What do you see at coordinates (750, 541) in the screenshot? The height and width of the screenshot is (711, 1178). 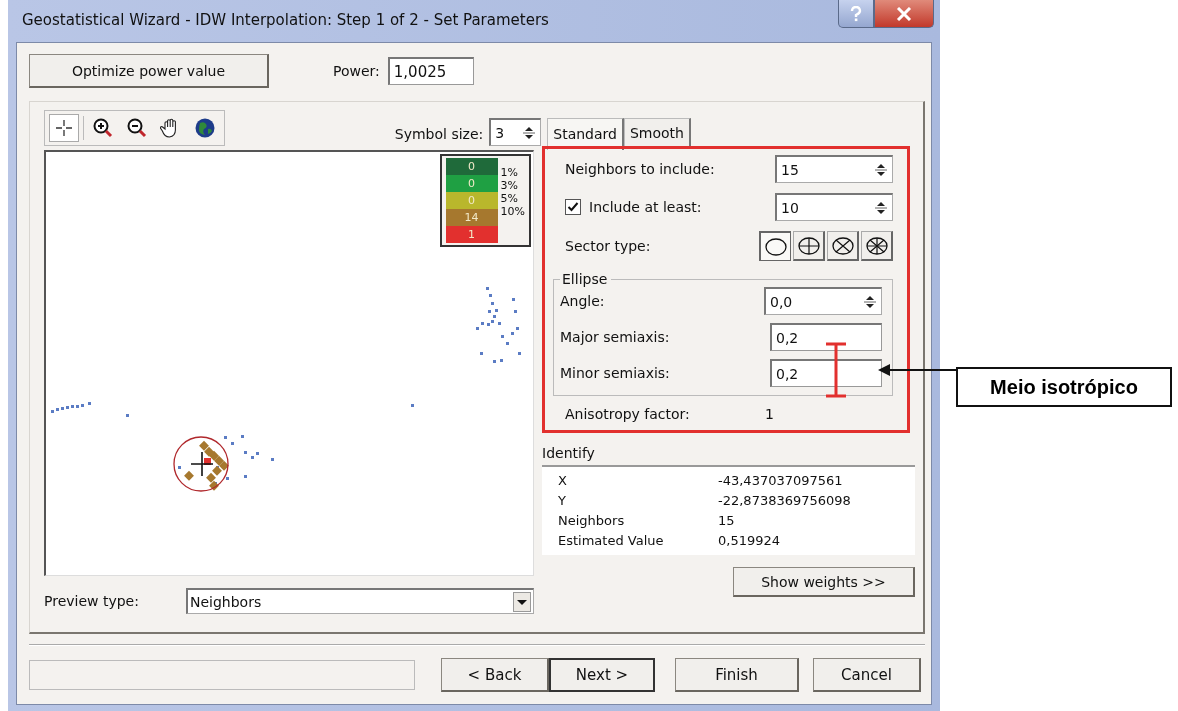 I see `identify-value: 0,519924` at bounding box center [750, 541].